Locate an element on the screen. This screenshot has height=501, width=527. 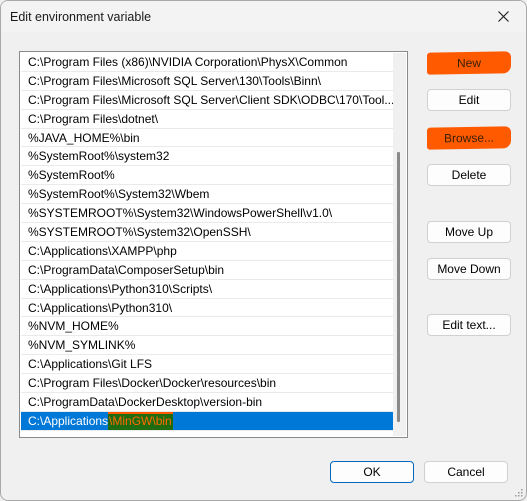
list-item: C:\Applications\Python310\ is located at coordinates (207, 308).